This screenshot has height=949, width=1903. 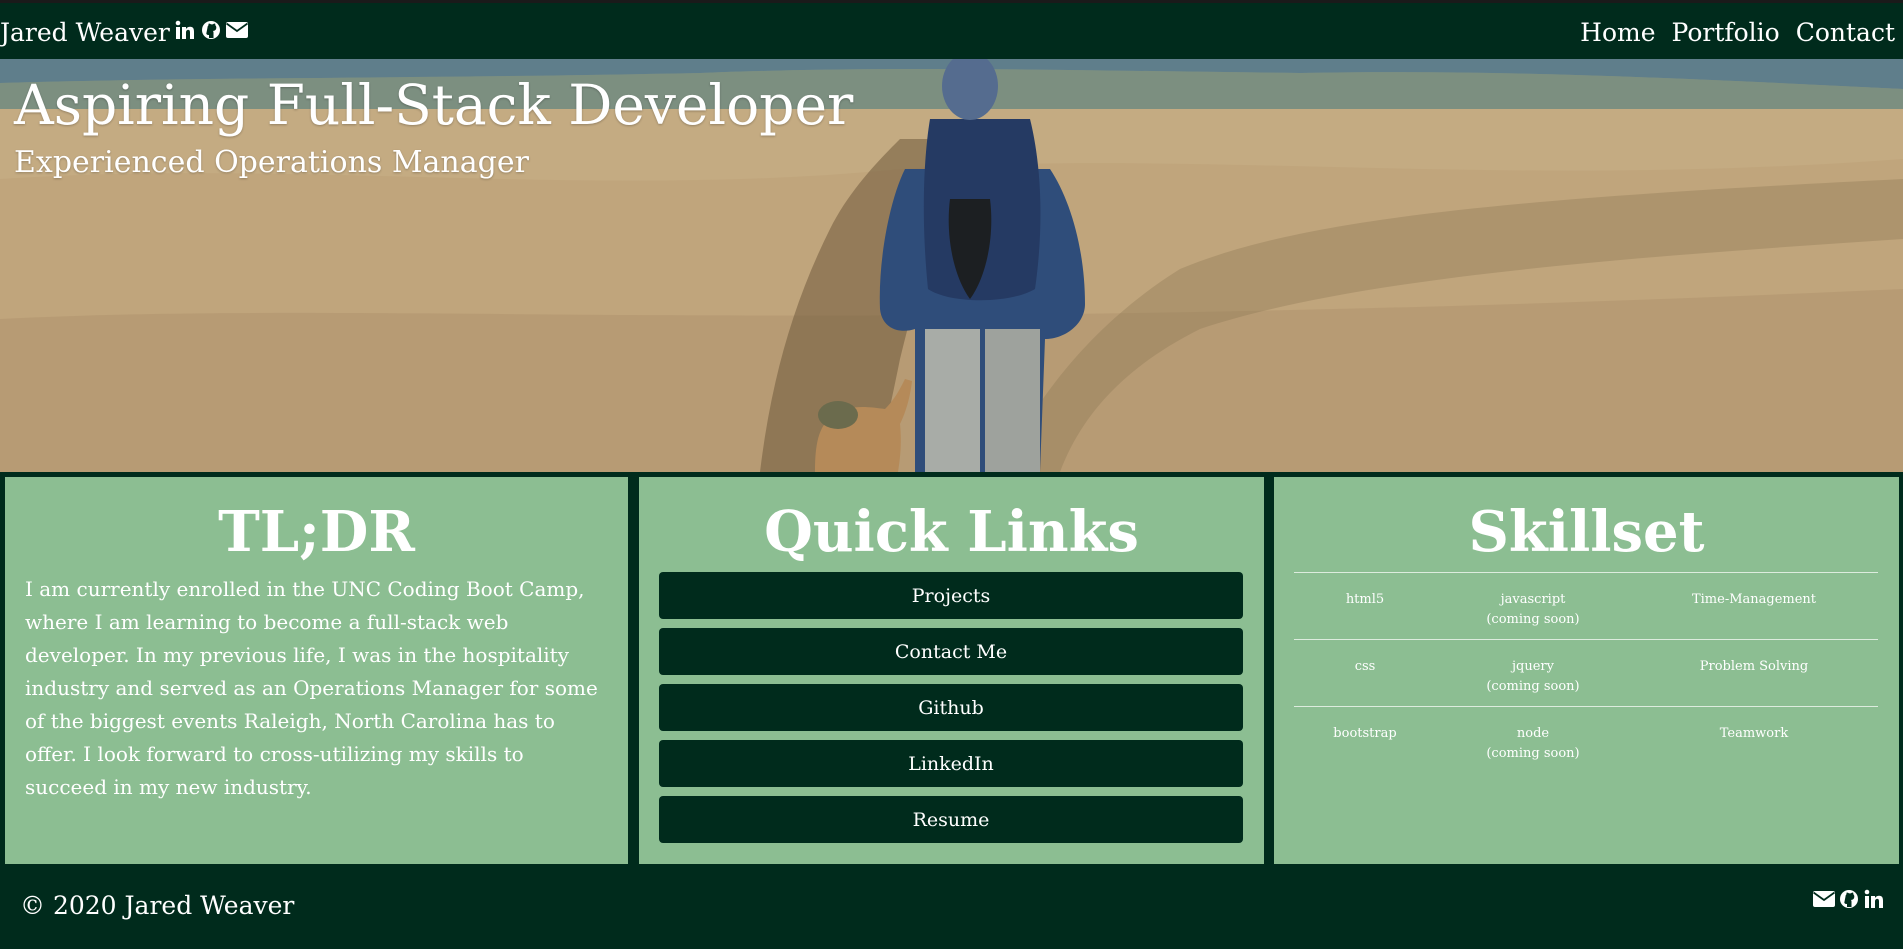 I want to click on skill-html5: html5, so click(x=1365, y=599).